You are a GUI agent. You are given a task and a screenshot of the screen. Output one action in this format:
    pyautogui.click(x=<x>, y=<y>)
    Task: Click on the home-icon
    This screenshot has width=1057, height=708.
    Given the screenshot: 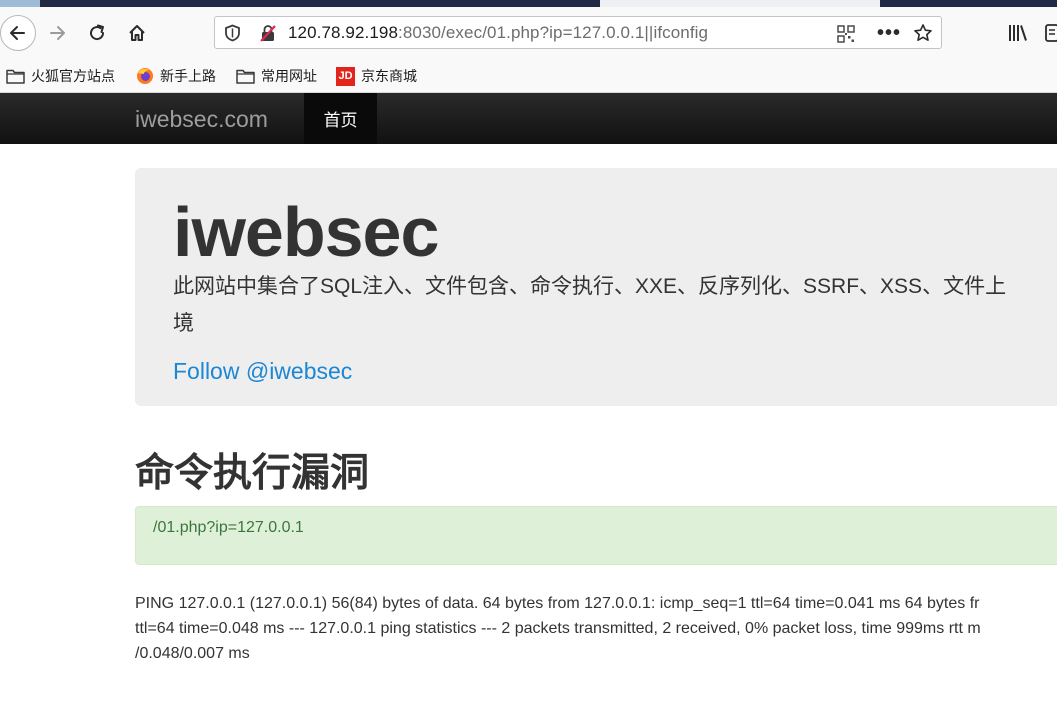 What is the action you would take?
    pyautogui.click(x=137, y=33)
    